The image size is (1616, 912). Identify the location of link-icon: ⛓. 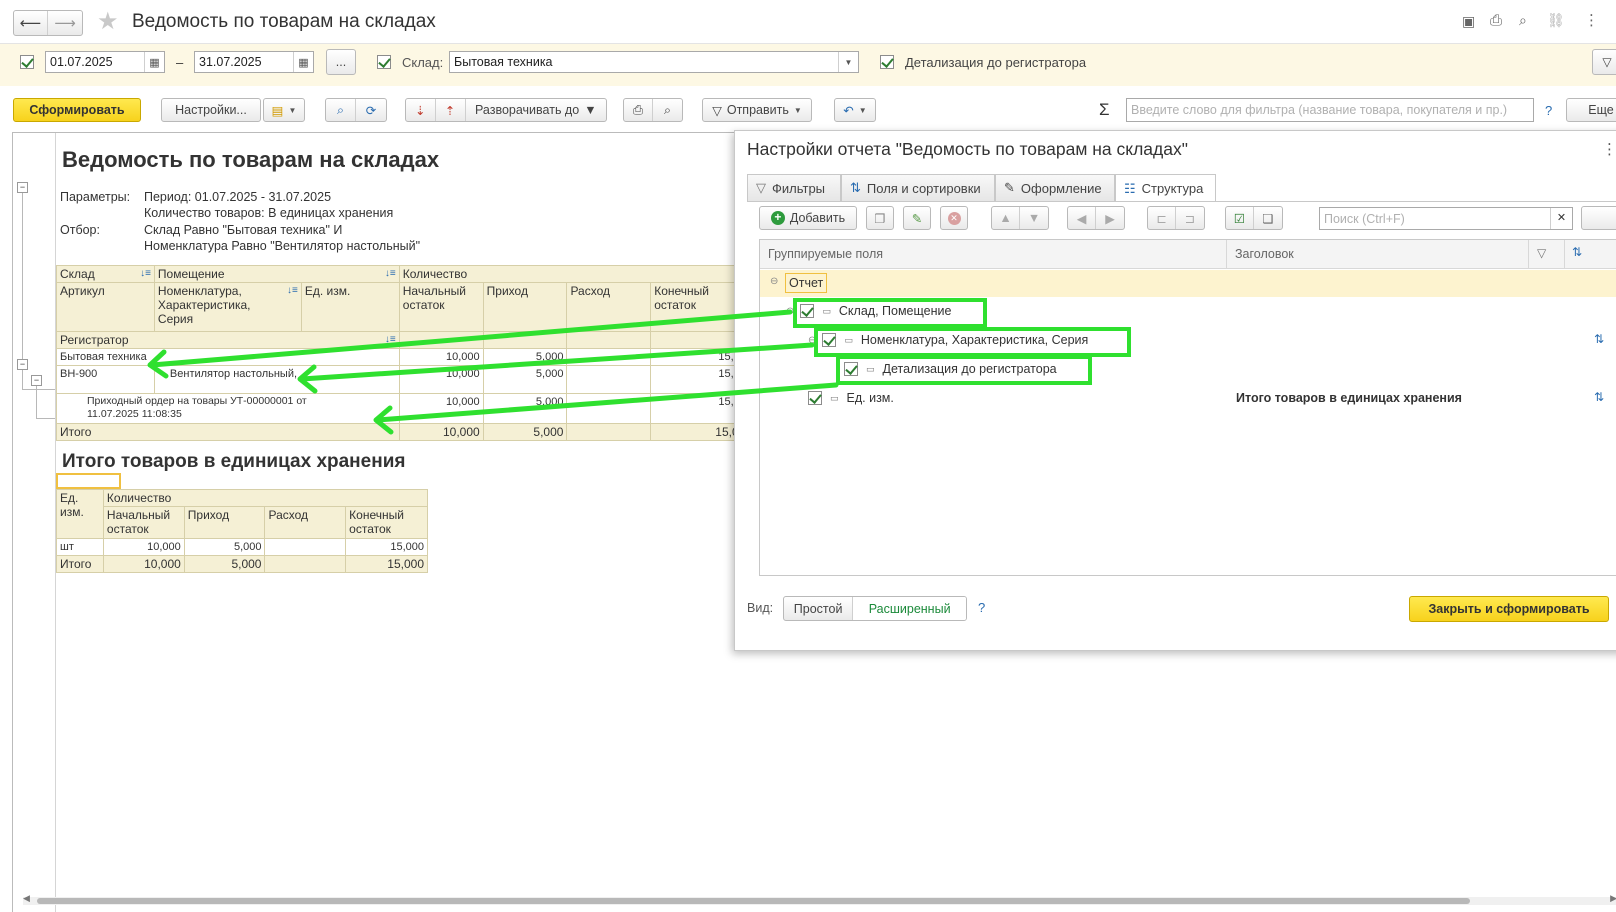
(1556, 20).